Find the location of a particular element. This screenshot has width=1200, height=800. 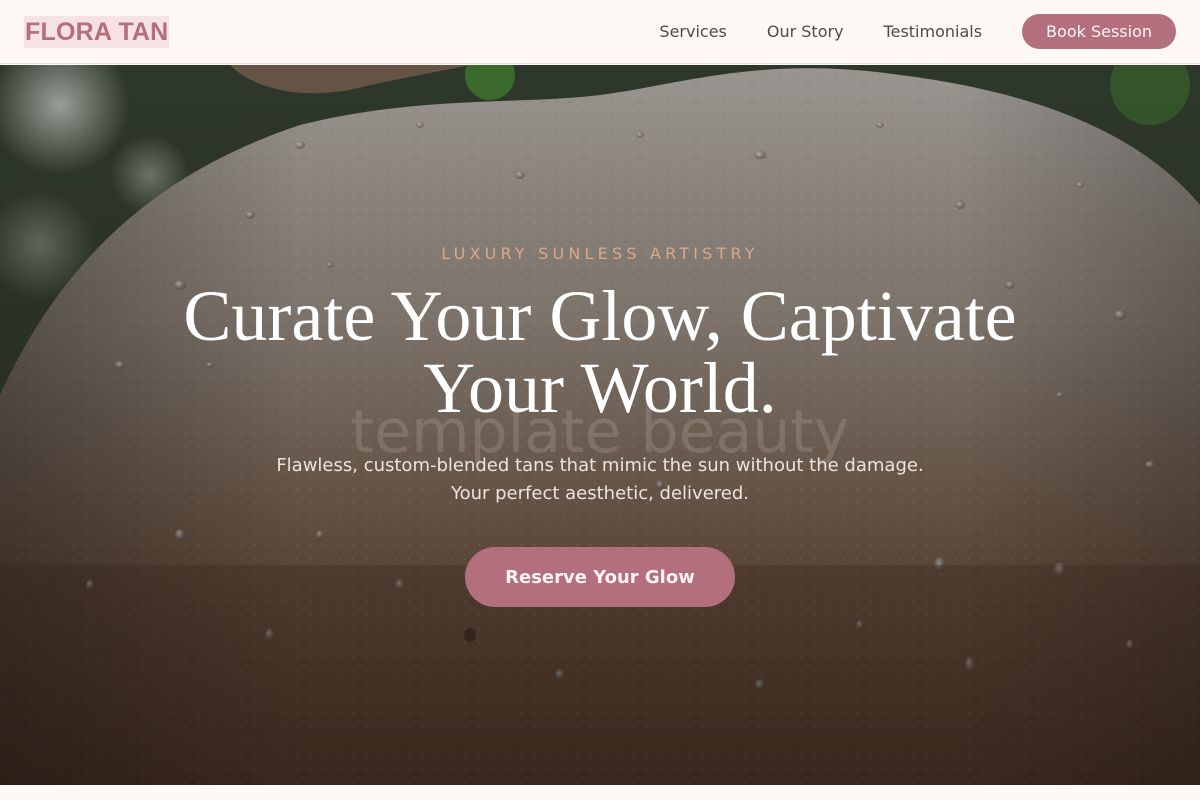

nav-link-our-story: Our Story is located at coordinates (805, 31).